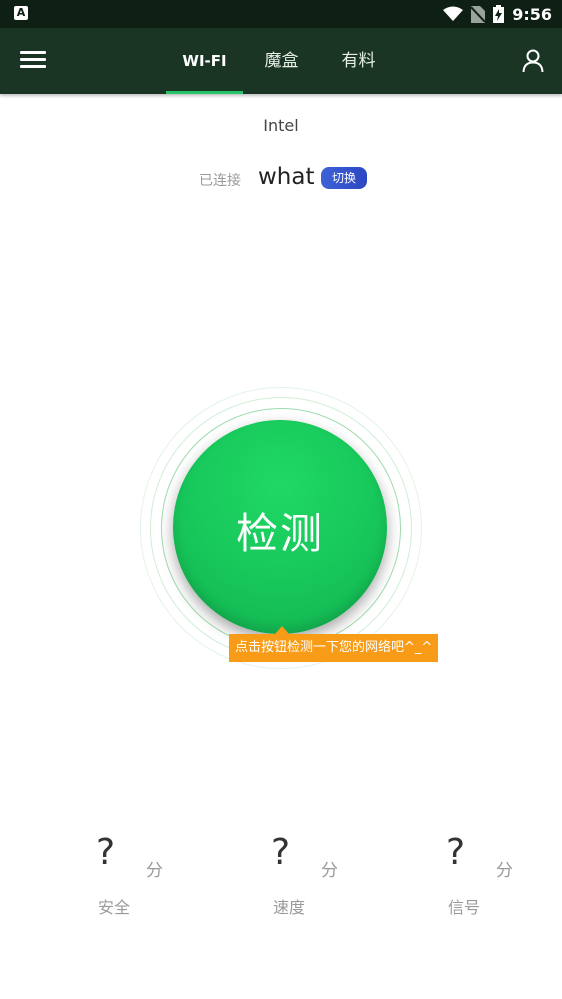 The width and height of the screenshot is (562, 999). I want to click on detect-button: 检测, so click(280, 527).